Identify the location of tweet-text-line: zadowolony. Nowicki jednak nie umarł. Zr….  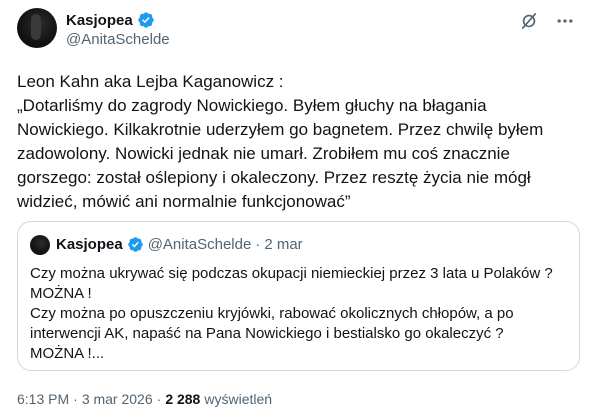
(263, 153).